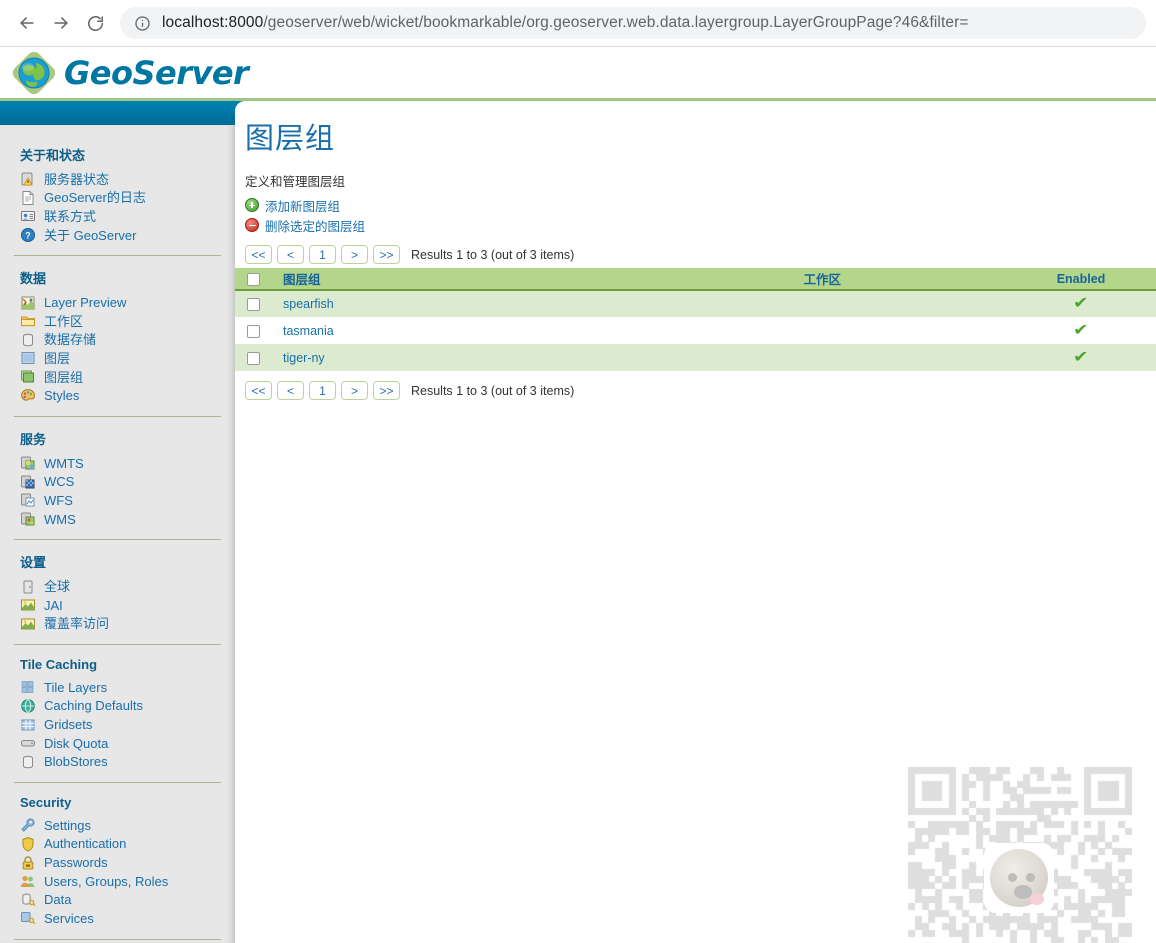  Describe the element at coordinates (117, 482) in the screenshot. I see `sidebar-item-wcs: WCS` at that location.